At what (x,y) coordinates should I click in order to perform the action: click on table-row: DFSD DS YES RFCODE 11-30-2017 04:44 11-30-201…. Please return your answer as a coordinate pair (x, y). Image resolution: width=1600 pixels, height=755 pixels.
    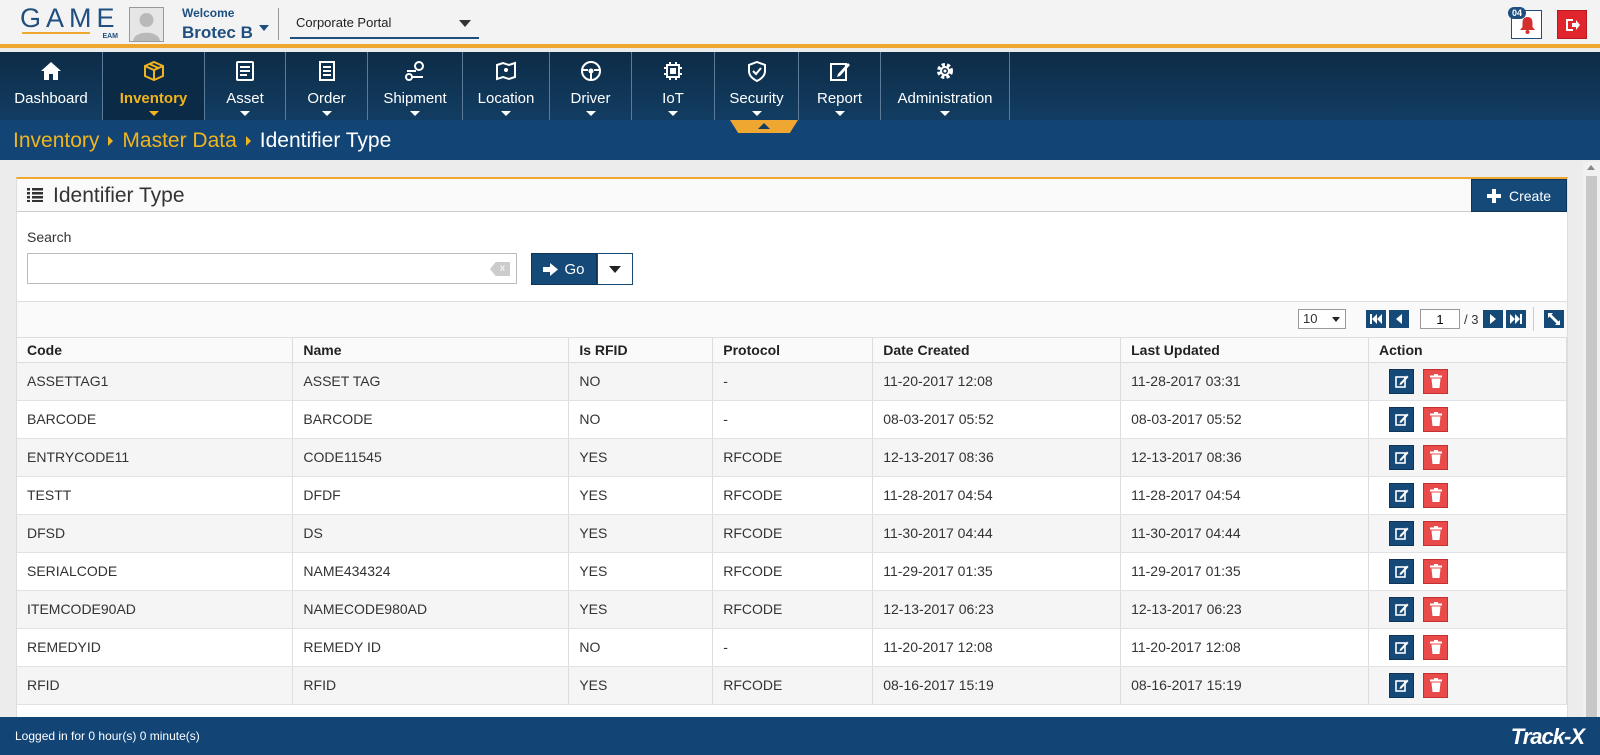
    Looking at the image, I should click on (792, 533).